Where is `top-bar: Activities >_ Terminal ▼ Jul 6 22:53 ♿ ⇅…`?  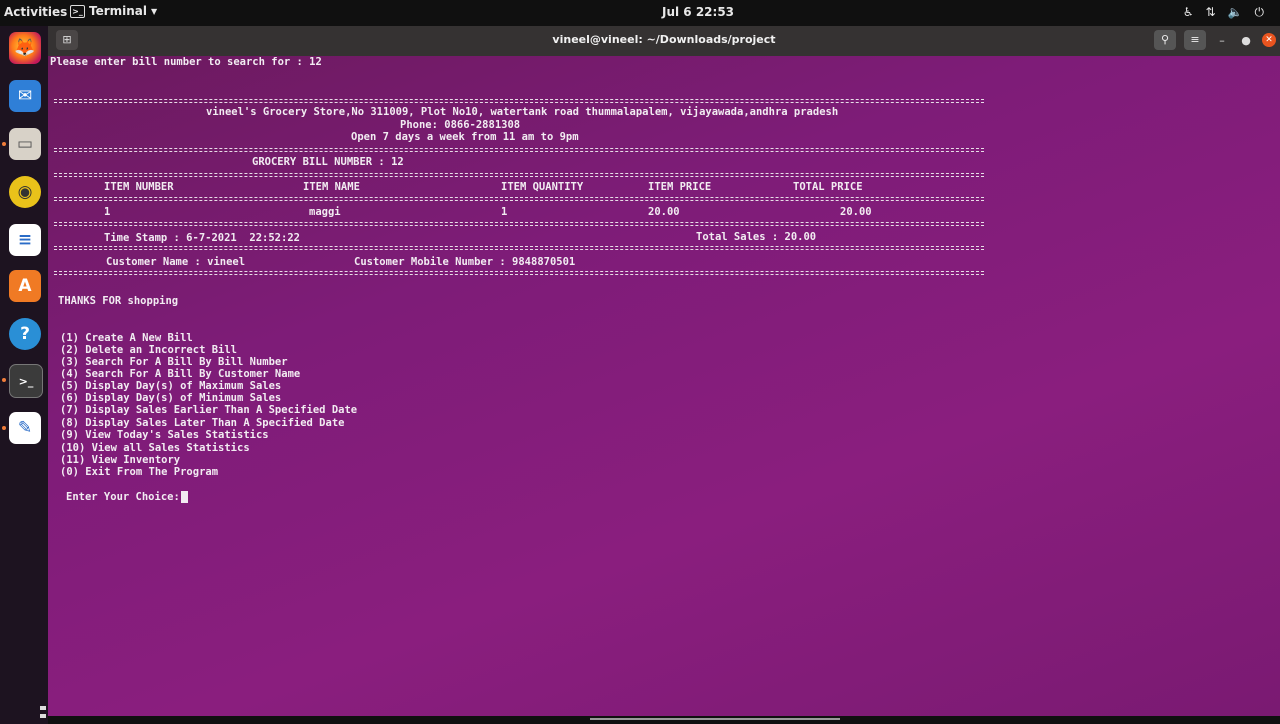
top-bar: Activities >_ Terminal ▼ Jul 6 22:53 ♿ ⇅… is located at coordinates (640, 13).